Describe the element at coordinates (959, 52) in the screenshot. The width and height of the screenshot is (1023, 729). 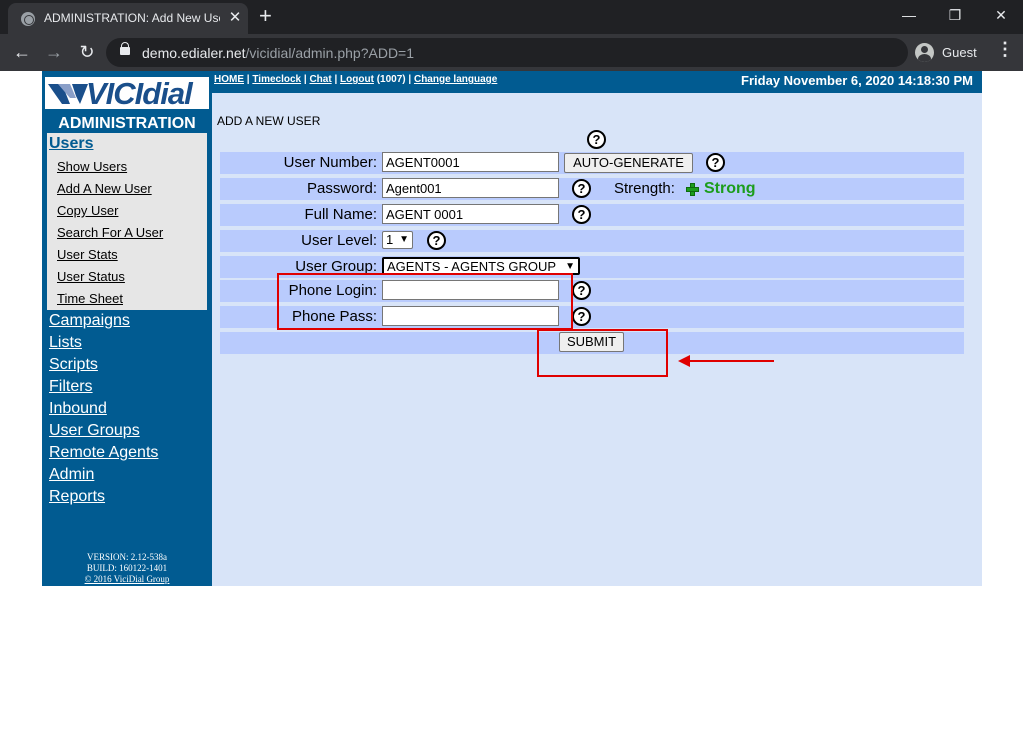
I see `profile-label: Guest` at that location.